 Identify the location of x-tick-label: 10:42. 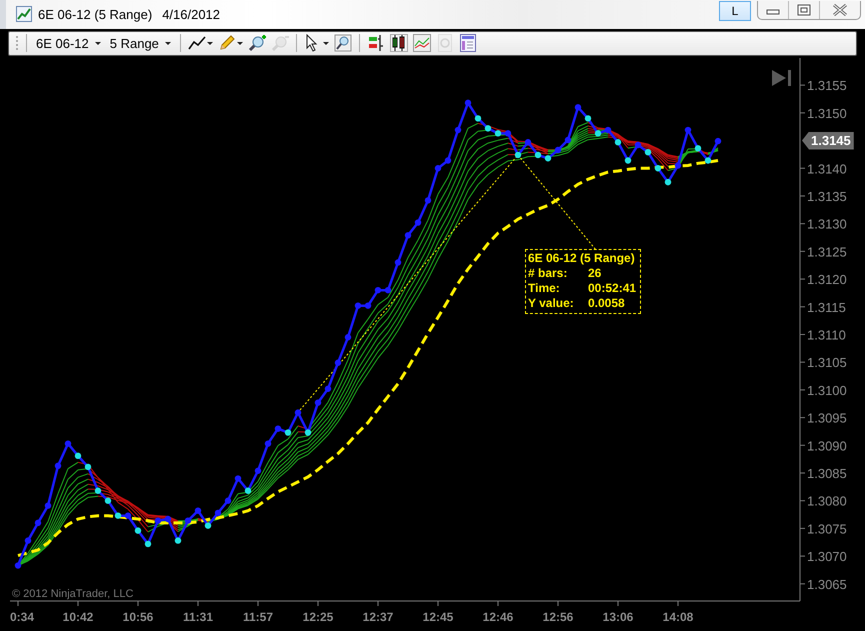
(78, 617).